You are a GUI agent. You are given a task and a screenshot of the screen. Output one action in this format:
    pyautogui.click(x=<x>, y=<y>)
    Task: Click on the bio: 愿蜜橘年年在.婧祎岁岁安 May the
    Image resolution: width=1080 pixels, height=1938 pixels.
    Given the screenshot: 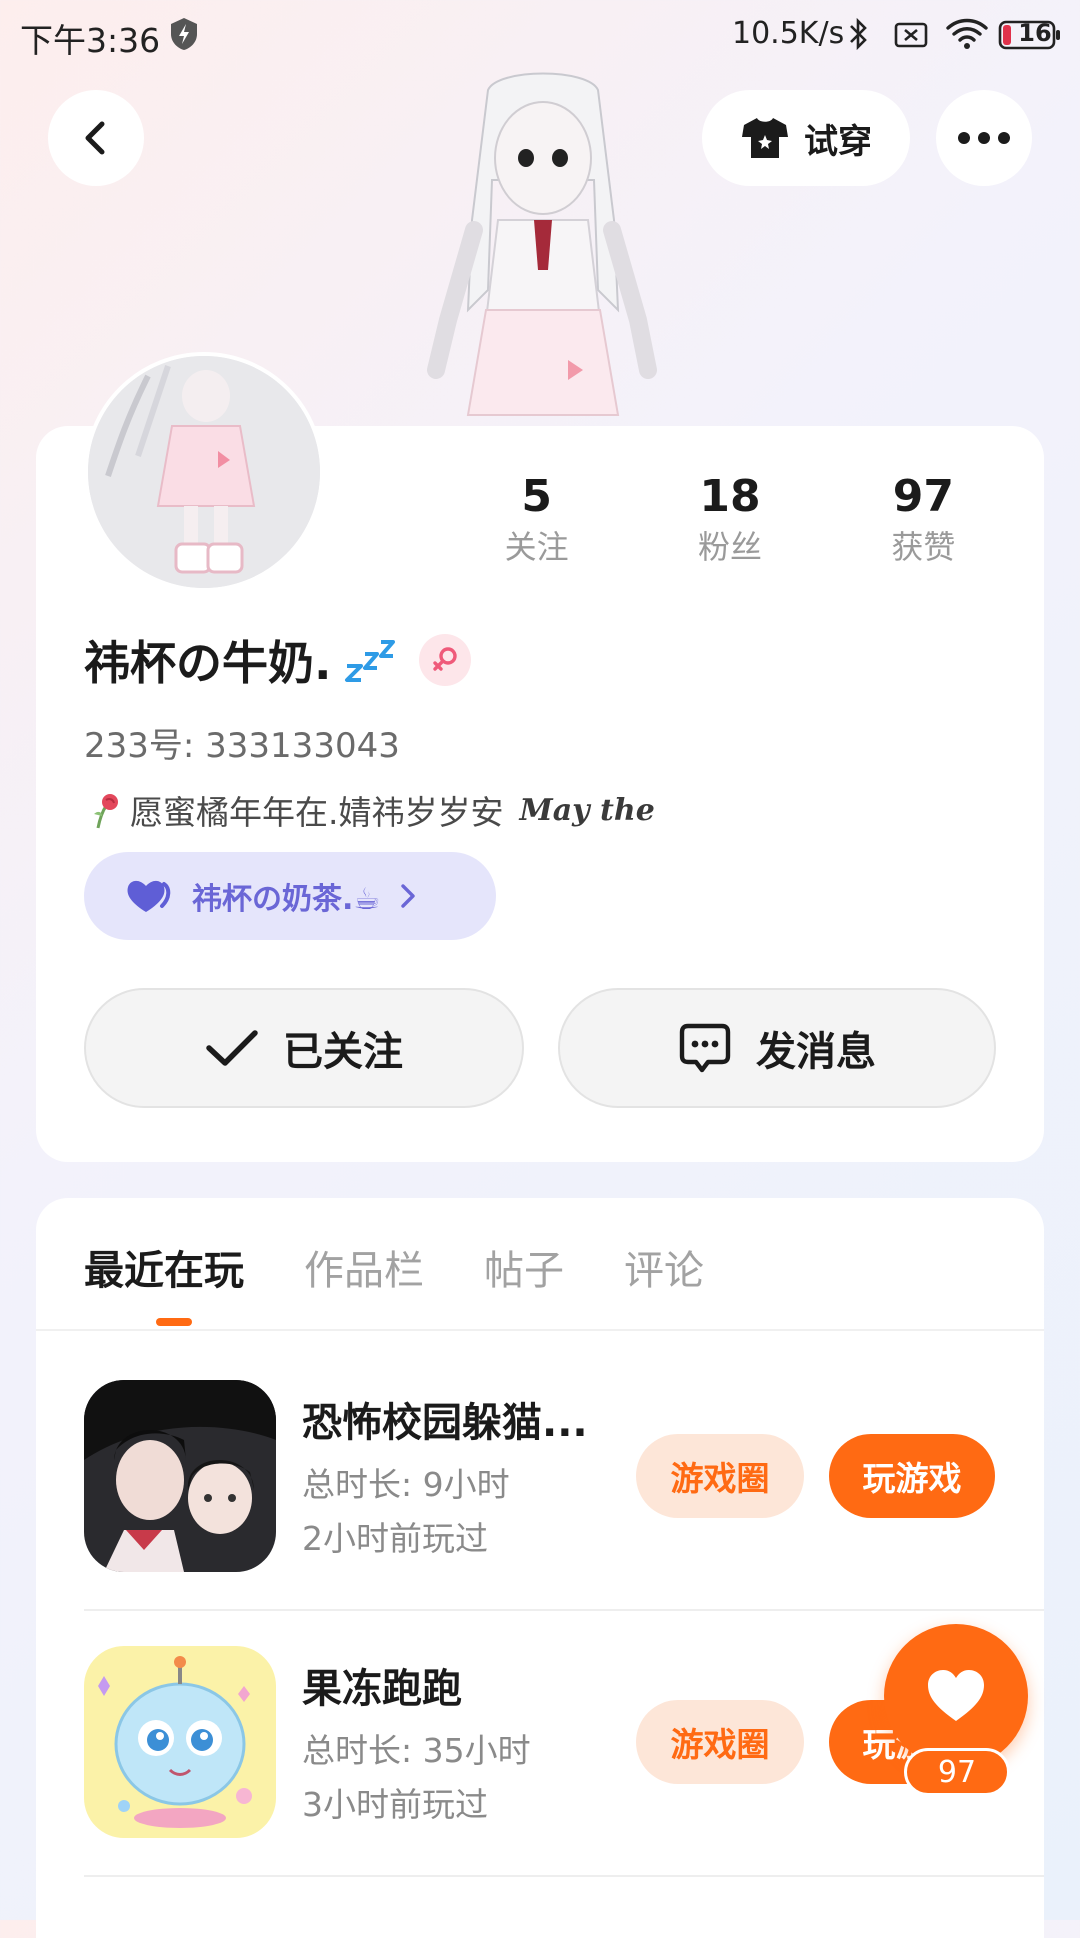 What is the action you would take?
    pyautogui.click(x=369, y=810)
    